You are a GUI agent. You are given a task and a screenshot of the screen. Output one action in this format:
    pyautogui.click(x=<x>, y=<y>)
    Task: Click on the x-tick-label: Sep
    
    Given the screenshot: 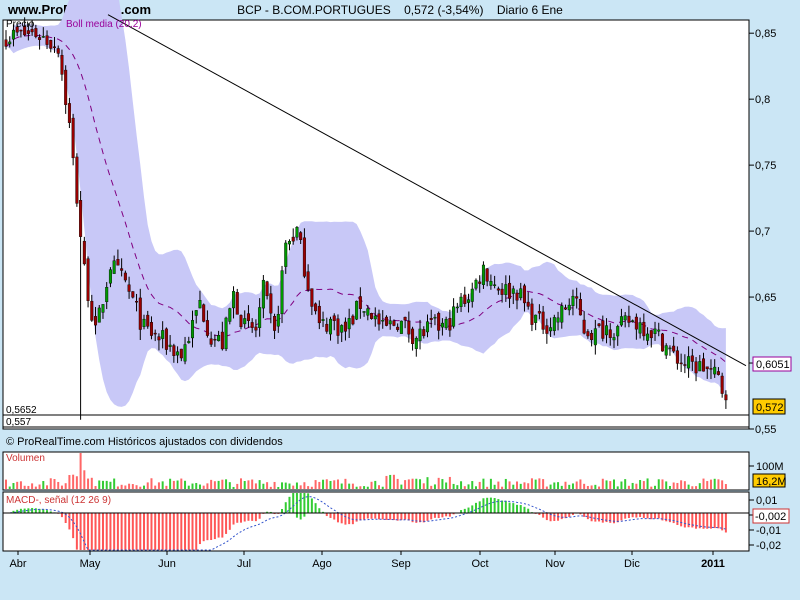 What is the action you would take?
    pyautogui.click(x=401, y=564)
    